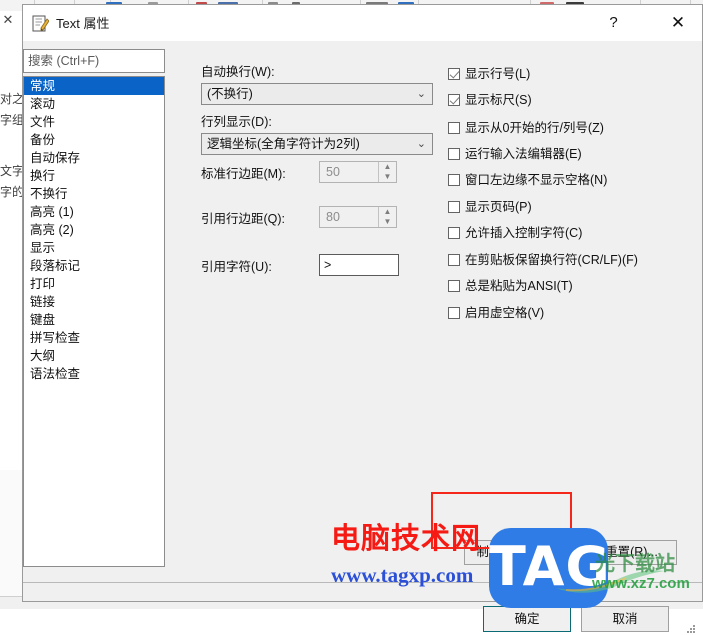 The height and width of the screenshot is (635, 703). What do you see at coordinates (94, 266) in the screenshot?
I see `category-item: 段落标记` at bounding box center [94, 266].